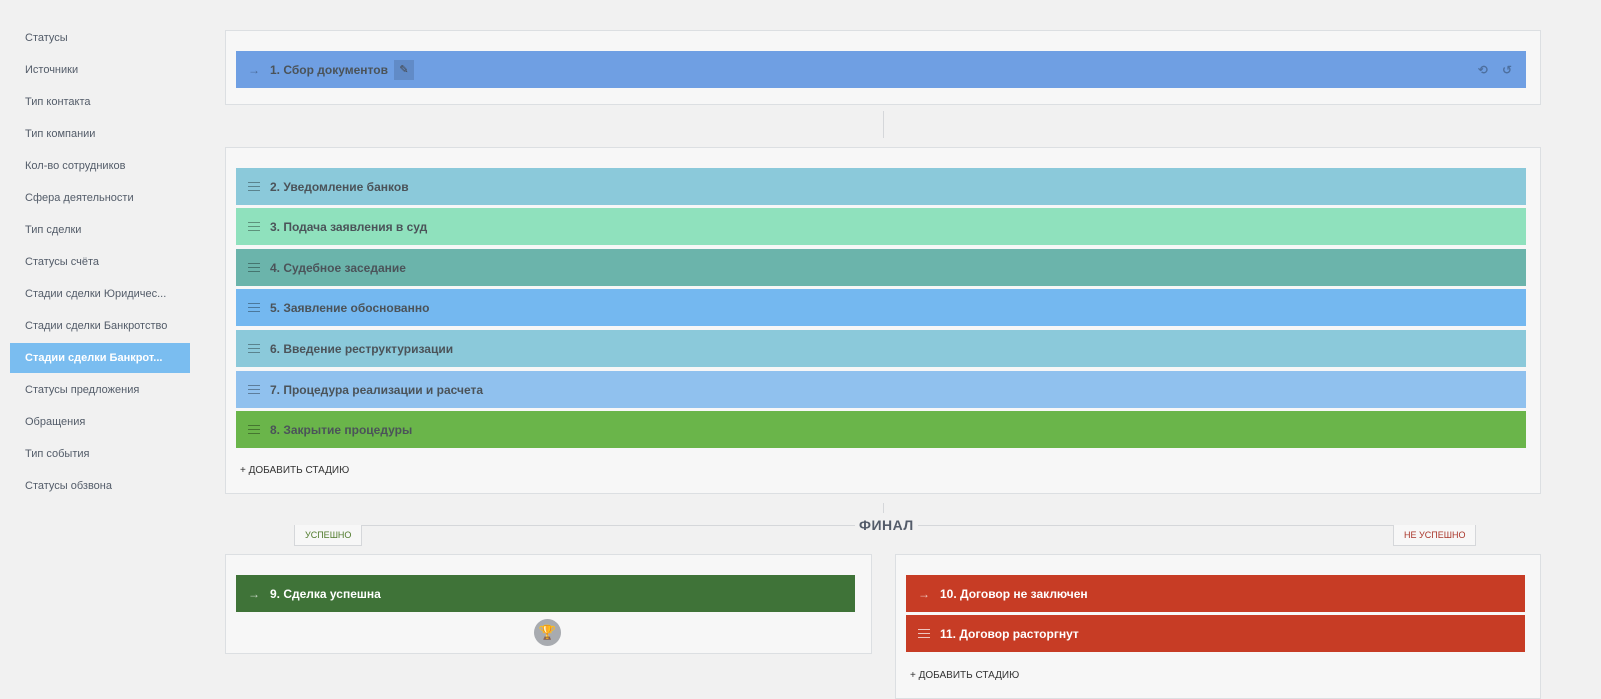 Image resolution: width=1601 pixels, height=699 pixels. Describe the element at coordinates (85, 70) in the screenshot. I see `sidebar-item-sources: Источники` at that location.